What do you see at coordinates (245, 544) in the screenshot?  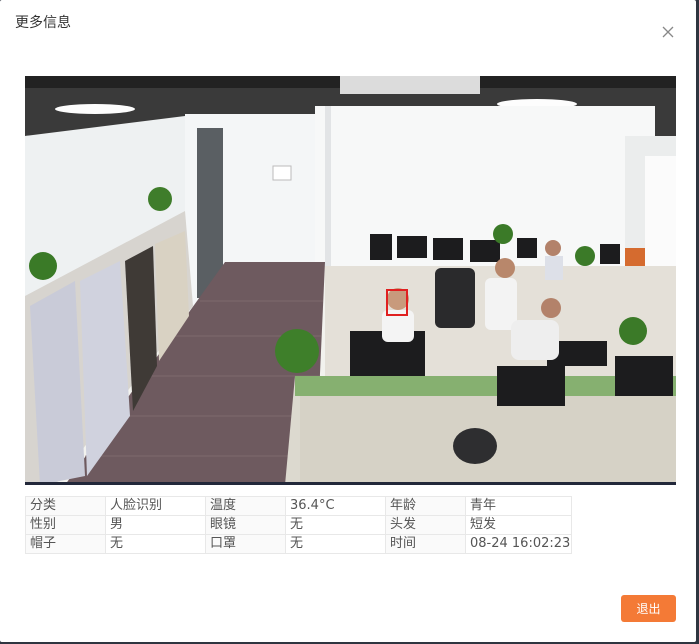 I see `label-mask: 口罩` at bounding box center [245, 544].